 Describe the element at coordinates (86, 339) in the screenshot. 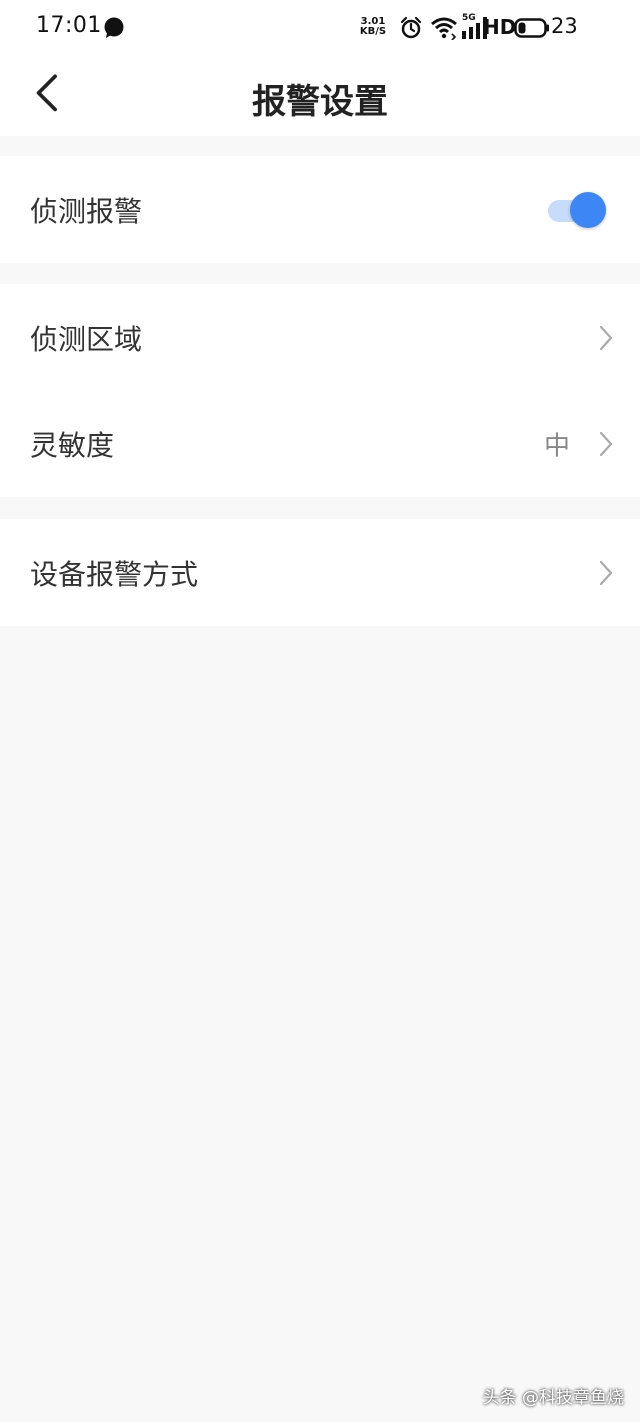

I see `detect-area-label: 侦测区域` at that location.